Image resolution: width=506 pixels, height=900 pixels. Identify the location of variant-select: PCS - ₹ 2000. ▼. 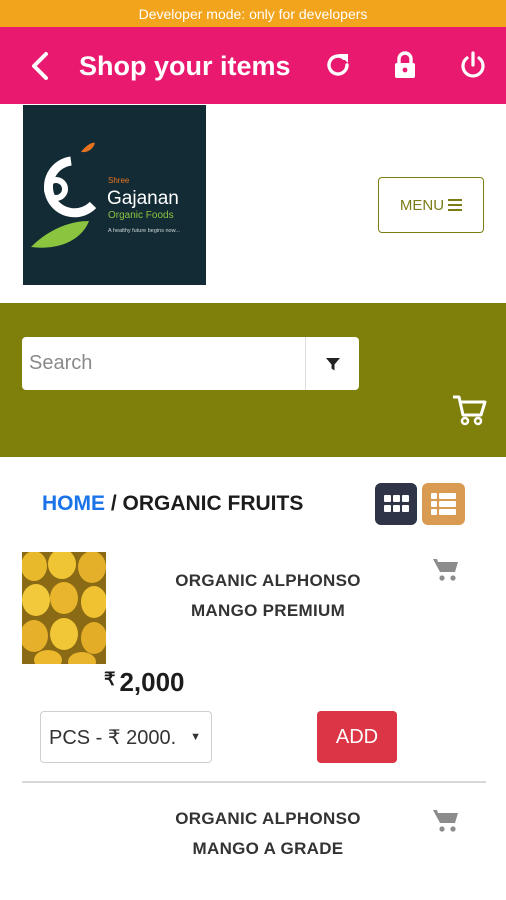
(126, 737).